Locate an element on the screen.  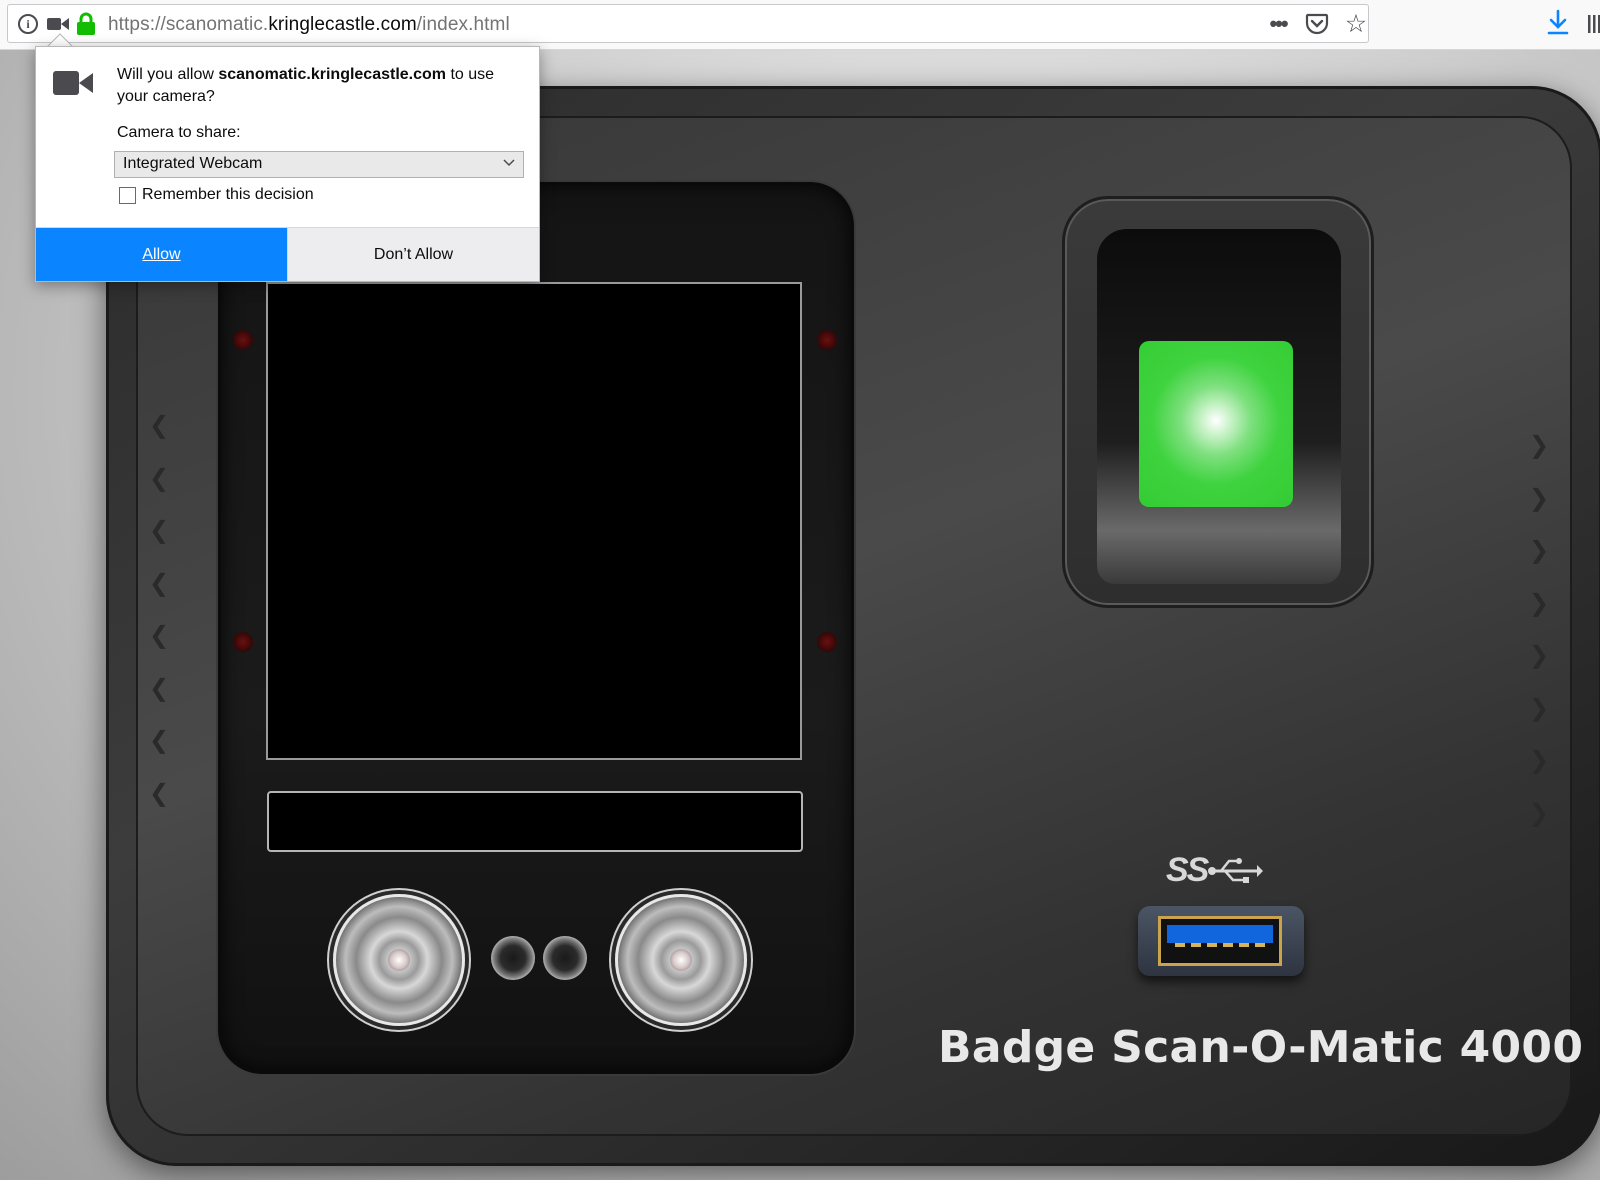
allow-button: Allow is located at coordinates (161, 254).